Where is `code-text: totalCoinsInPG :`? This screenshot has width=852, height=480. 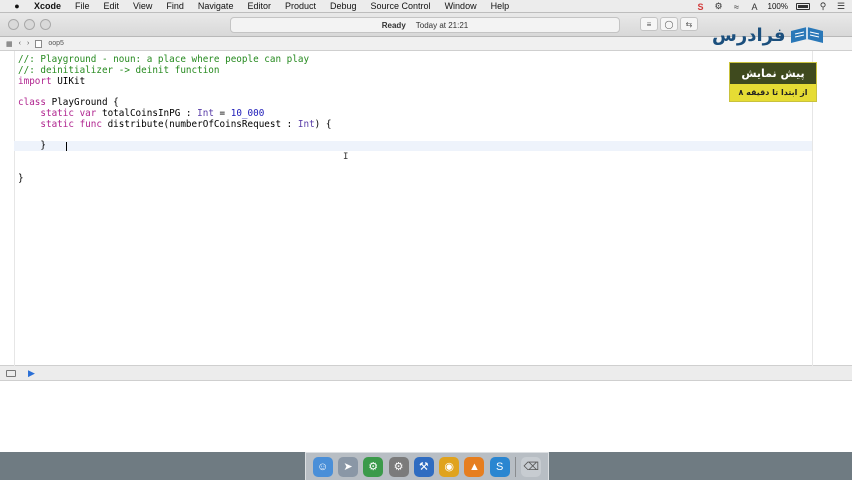
code-text: totalCoinsInPG : is located at coordinates (147, 113).